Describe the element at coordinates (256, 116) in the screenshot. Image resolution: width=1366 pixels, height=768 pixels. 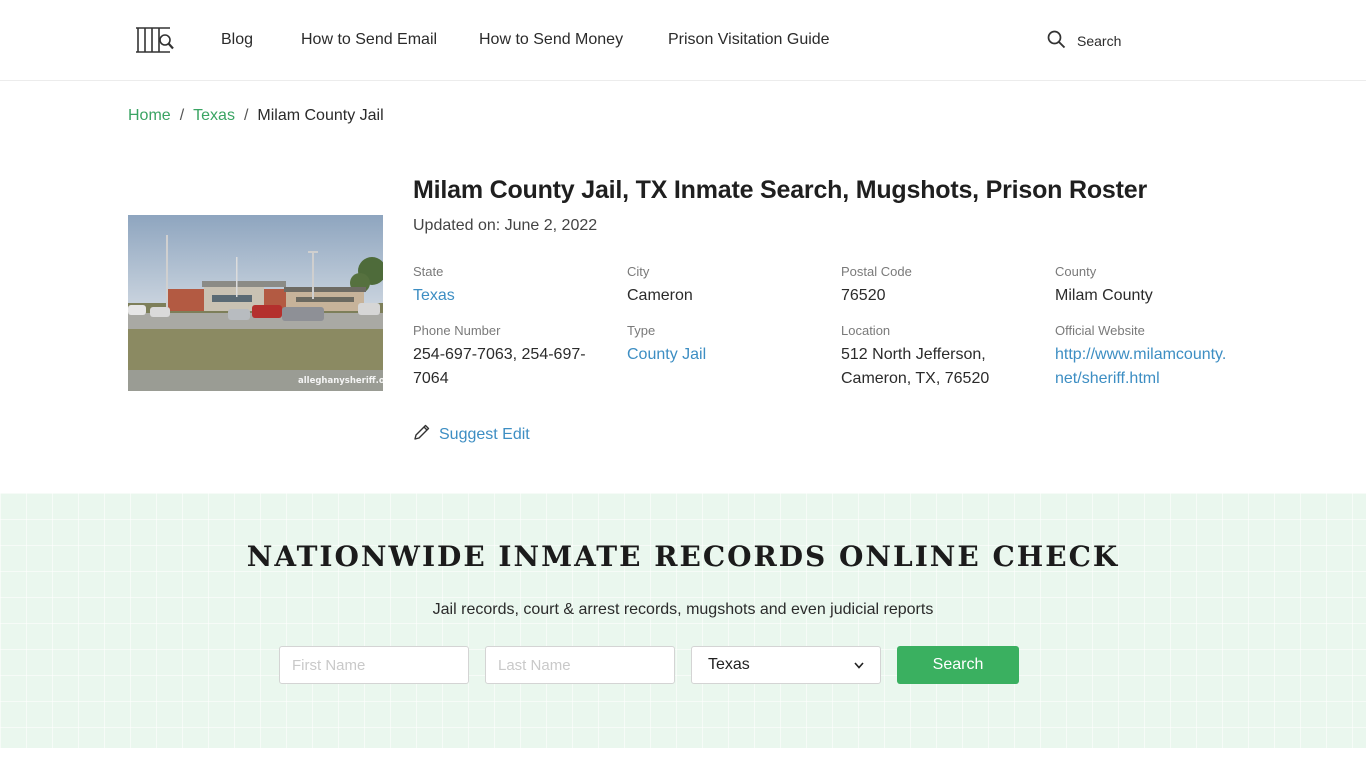
I see `breadcrumb: Home / Texas / Milam County Jail` at that location.